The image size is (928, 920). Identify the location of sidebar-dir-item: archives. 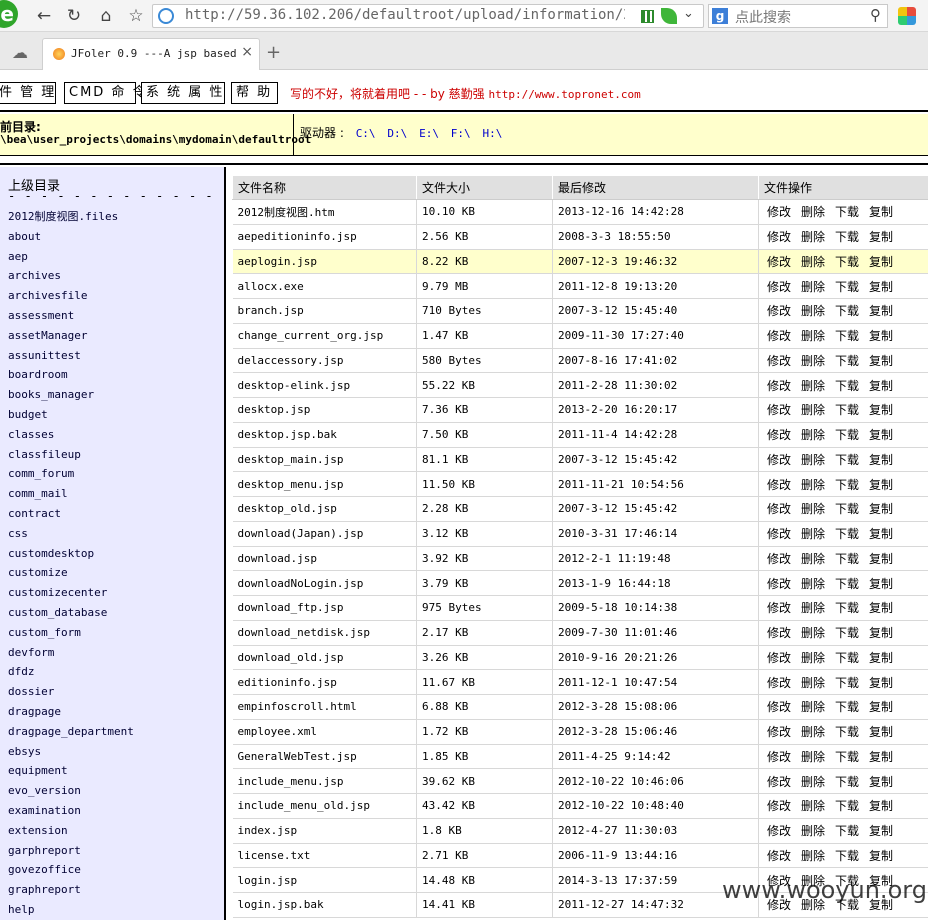
(71, 276).